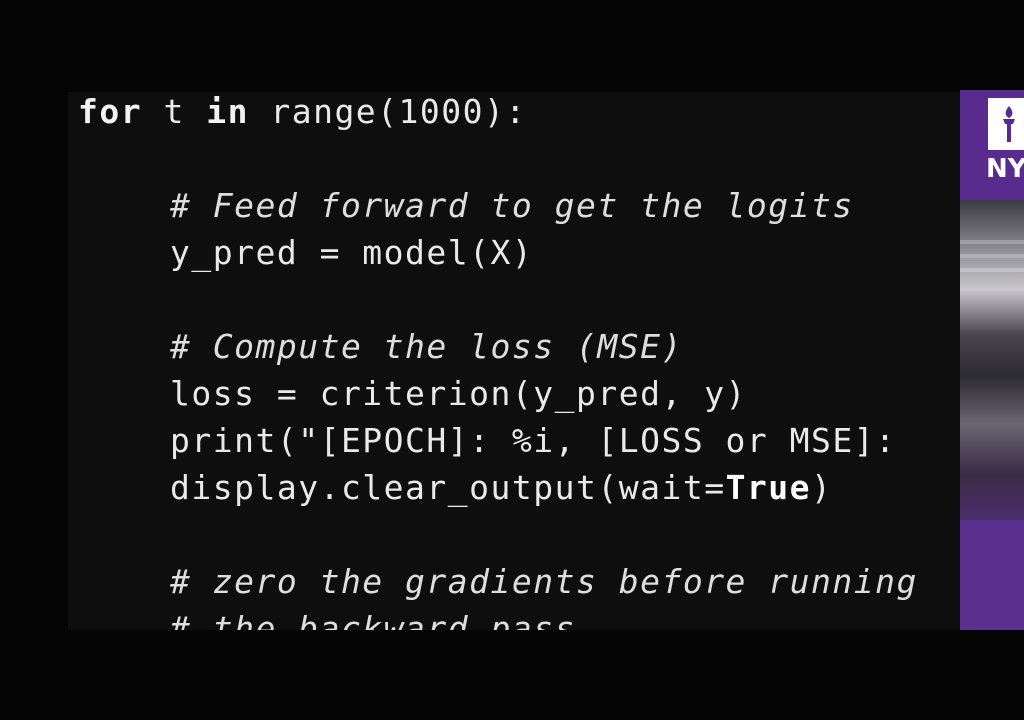  I want to click on loop-variable: t, so click(174, 111).